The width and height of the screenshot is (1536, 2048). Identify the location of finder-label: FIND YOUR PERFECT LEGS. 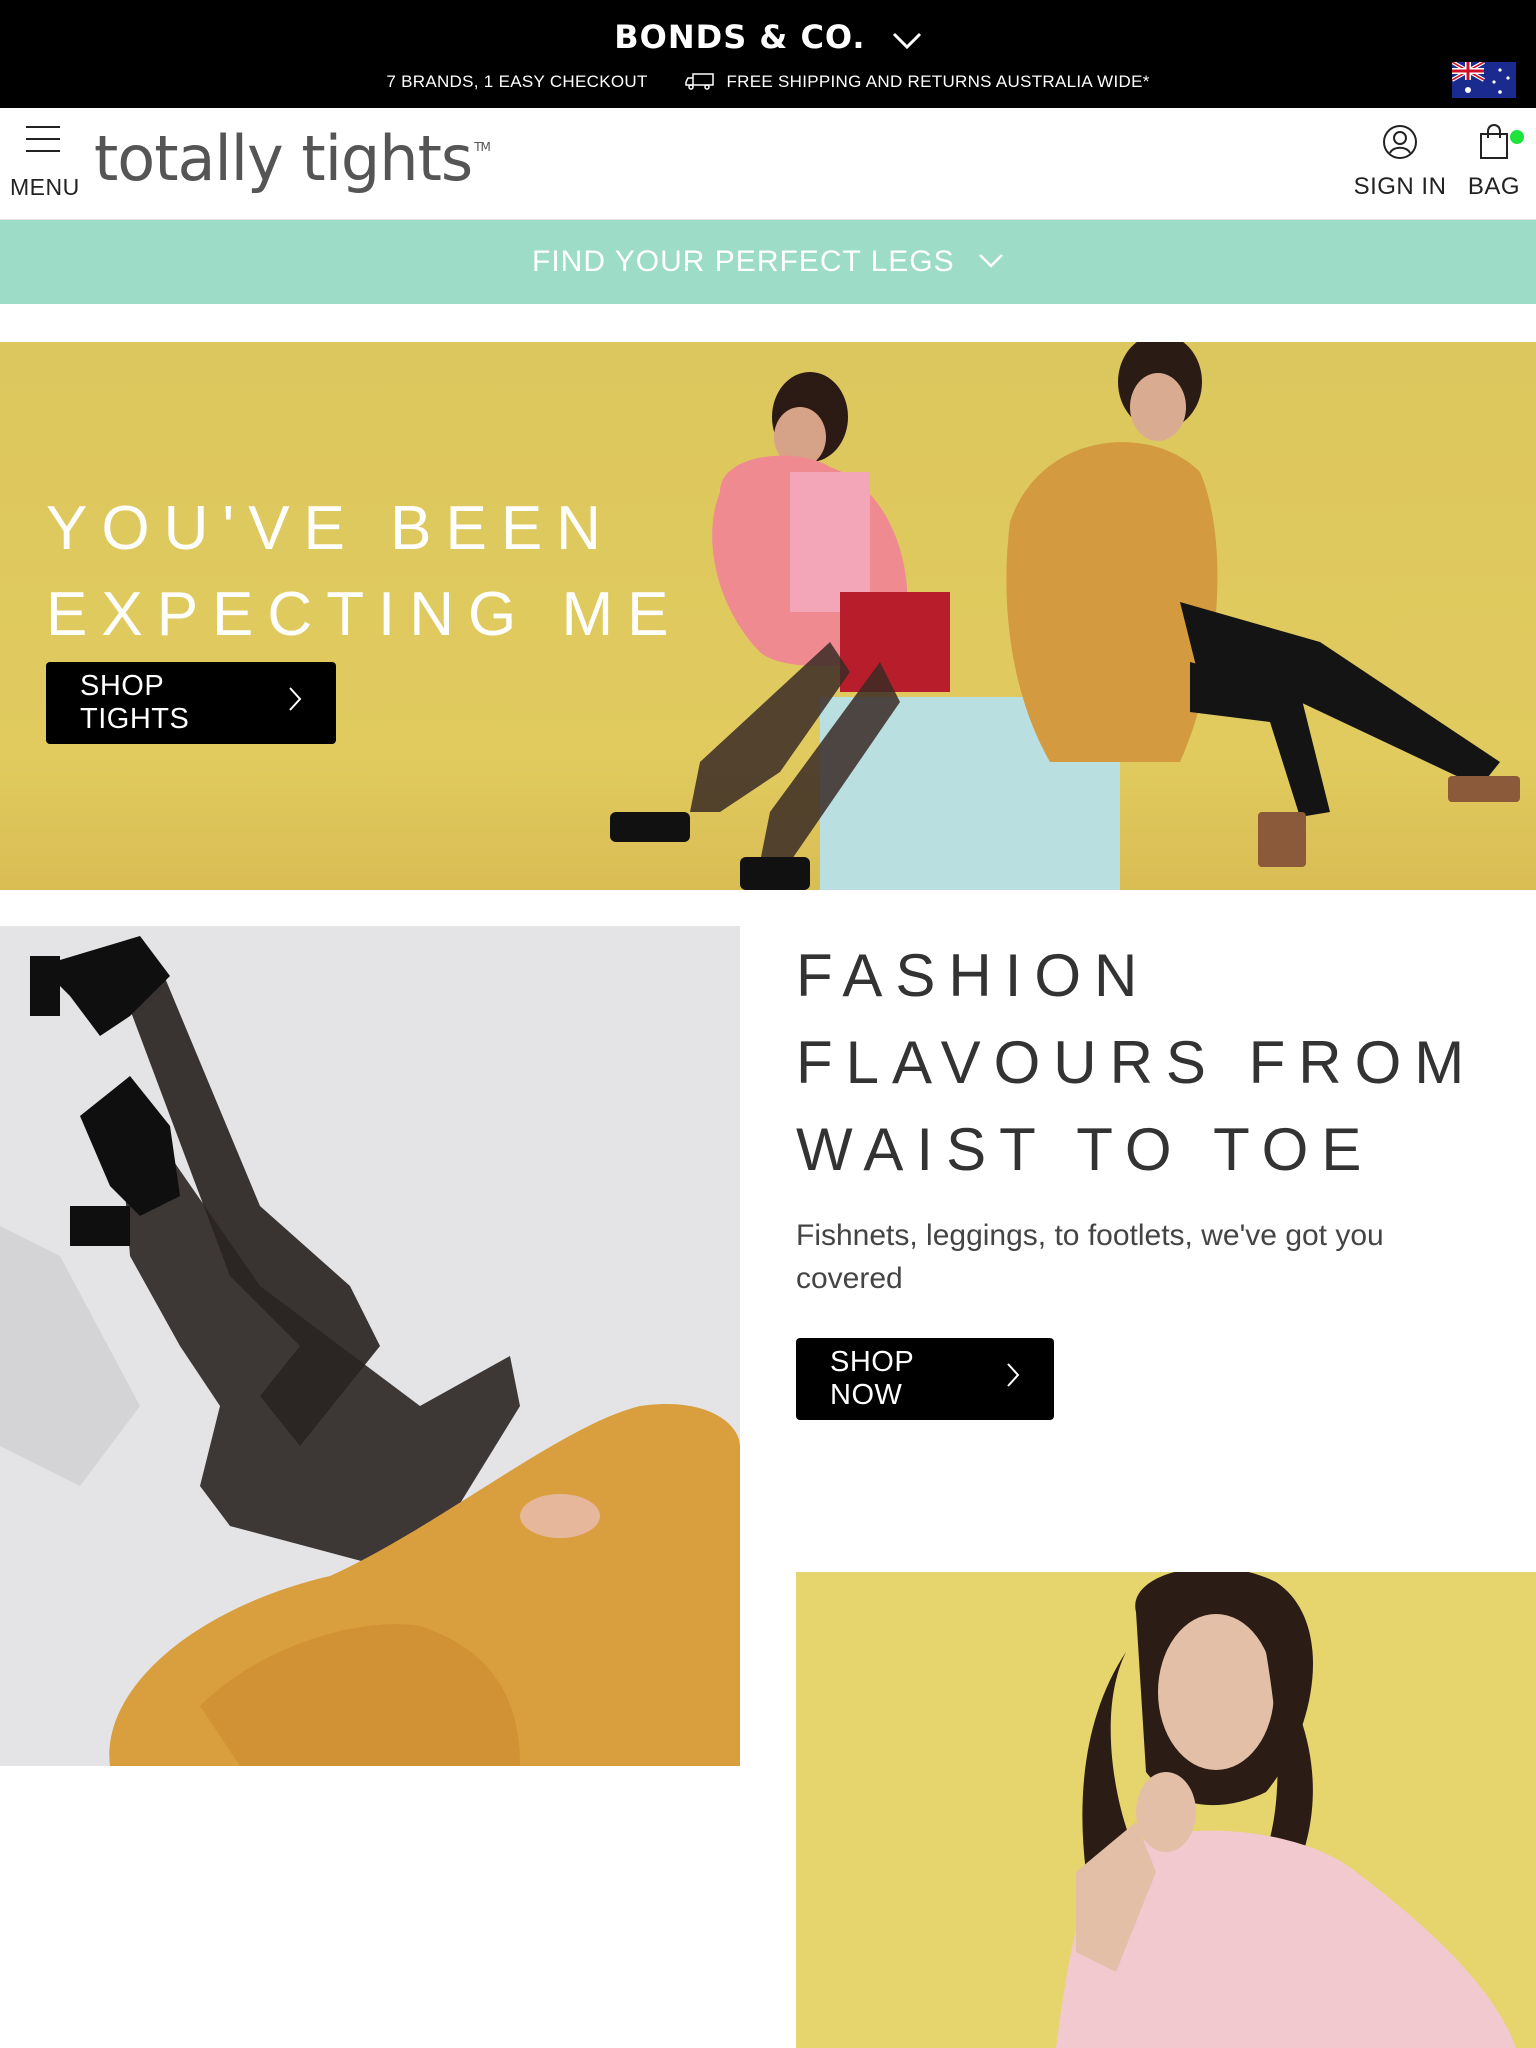
(743, 261).